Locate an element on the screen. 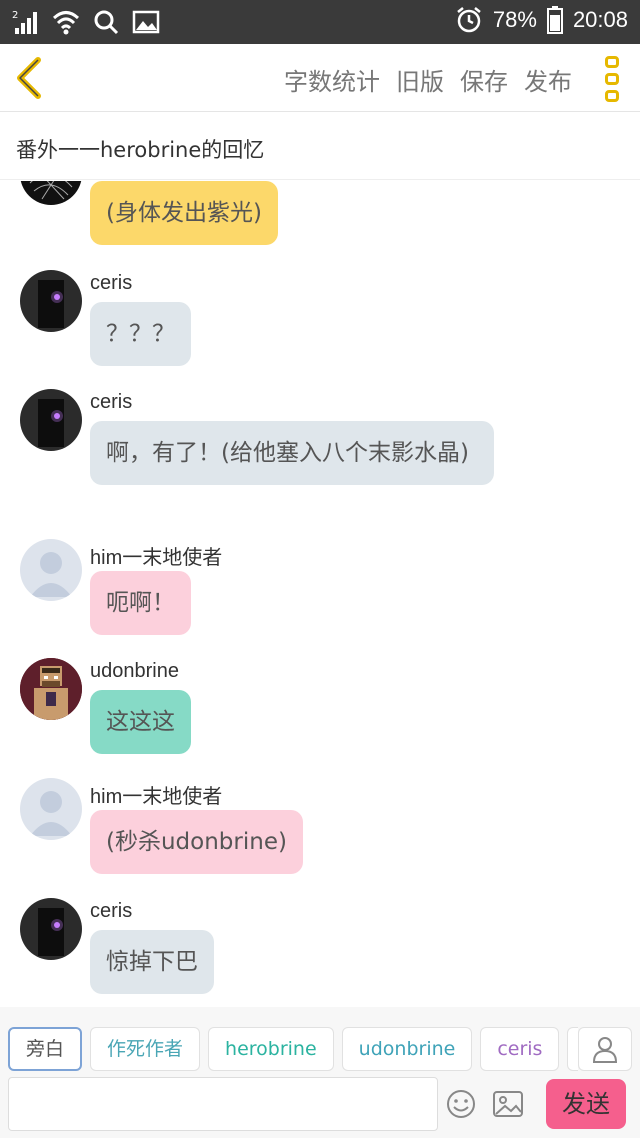 The height and width of the screenshot is (1138, 640). manage-roles-button is located at coordinates (605, 1049).